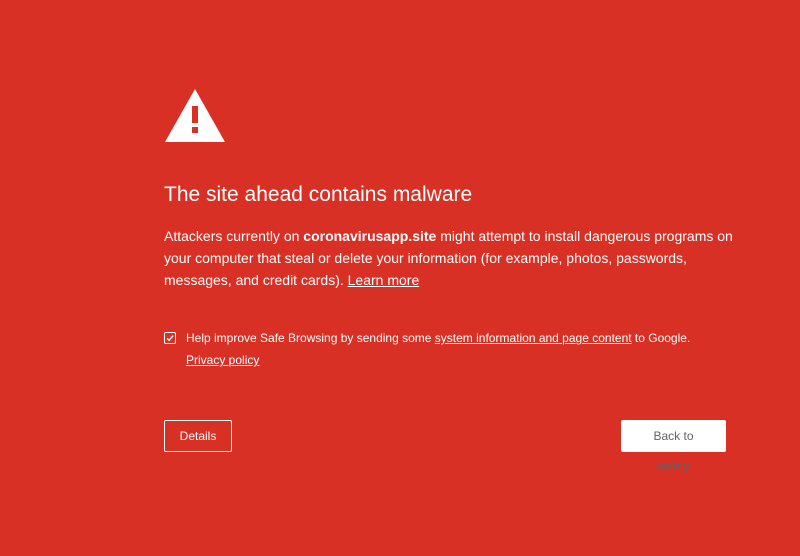 This screenshot has height=556, width=800. What do you see at coordinates (533, 338) in the screenshot?
I see `system-information-link: system information and page content` at bounding box center [533, 338].